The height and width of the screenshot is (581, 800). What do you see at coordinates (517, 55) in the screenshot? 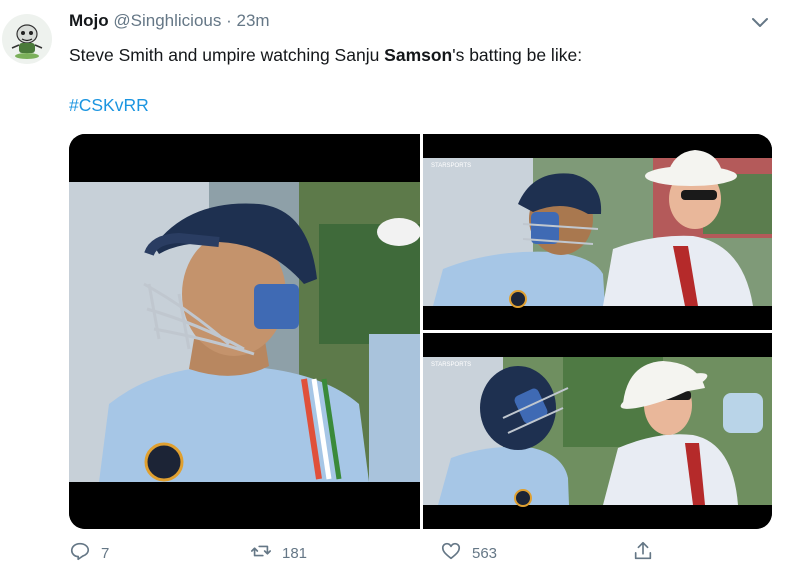
I see `tweet-text-end: 's batting be like:` at bounding box center [517, 55].